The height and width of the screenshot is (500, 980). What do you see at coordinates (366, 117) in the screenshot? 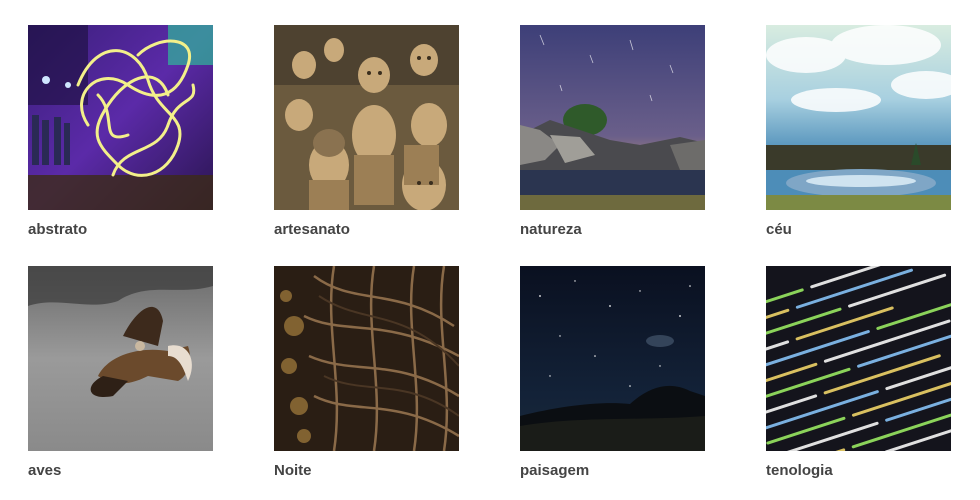
I see `clay-figurines-photo` at bounding box center [366, 117].